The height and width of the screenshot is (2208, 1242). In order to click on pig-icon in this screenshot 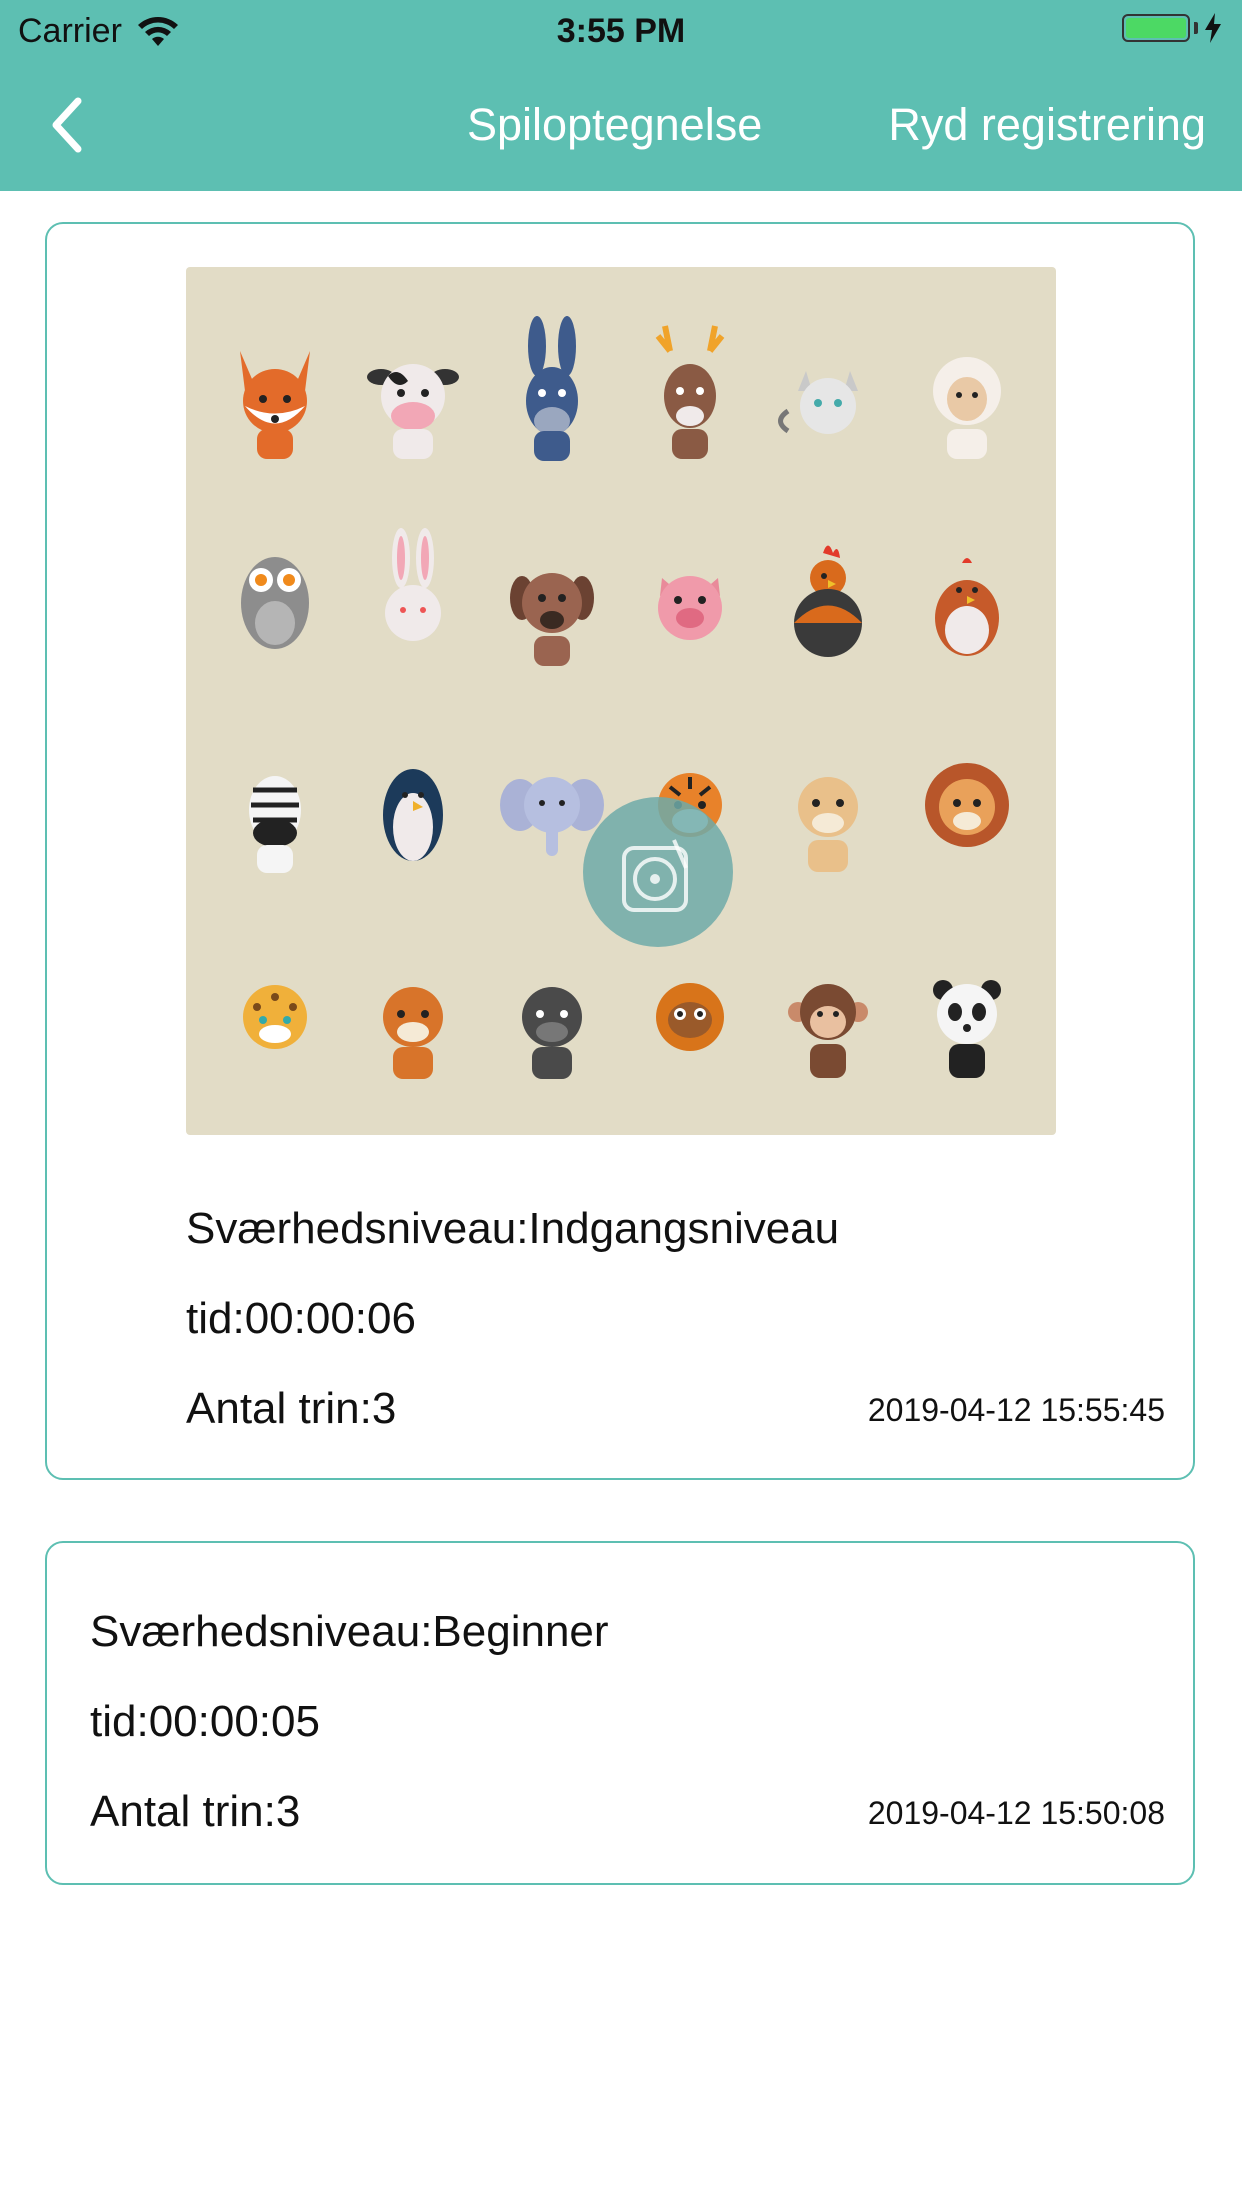, I will do `click(690, 597)`.